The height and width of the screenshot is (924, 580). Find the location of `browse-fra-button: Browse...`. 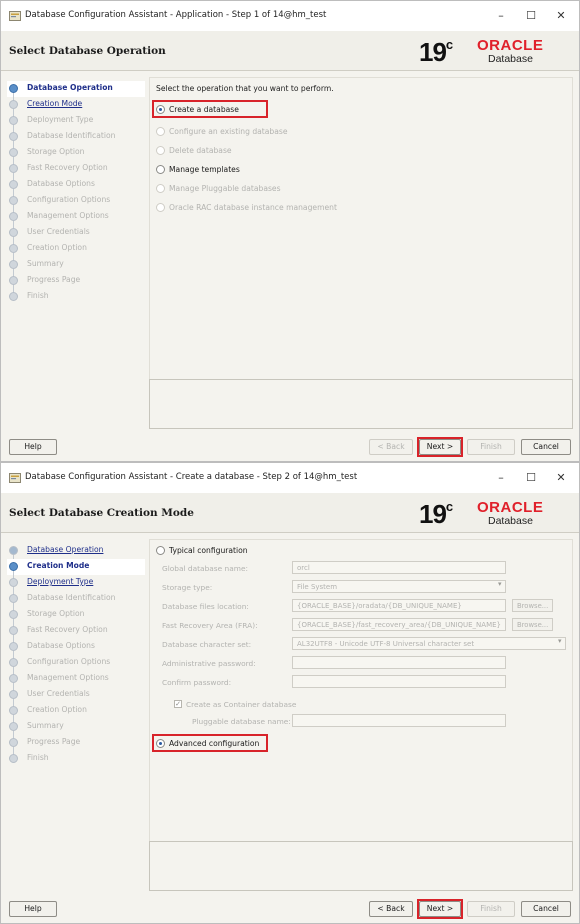

browse-fra-button: Browse... is located at coordinates (533, 624).